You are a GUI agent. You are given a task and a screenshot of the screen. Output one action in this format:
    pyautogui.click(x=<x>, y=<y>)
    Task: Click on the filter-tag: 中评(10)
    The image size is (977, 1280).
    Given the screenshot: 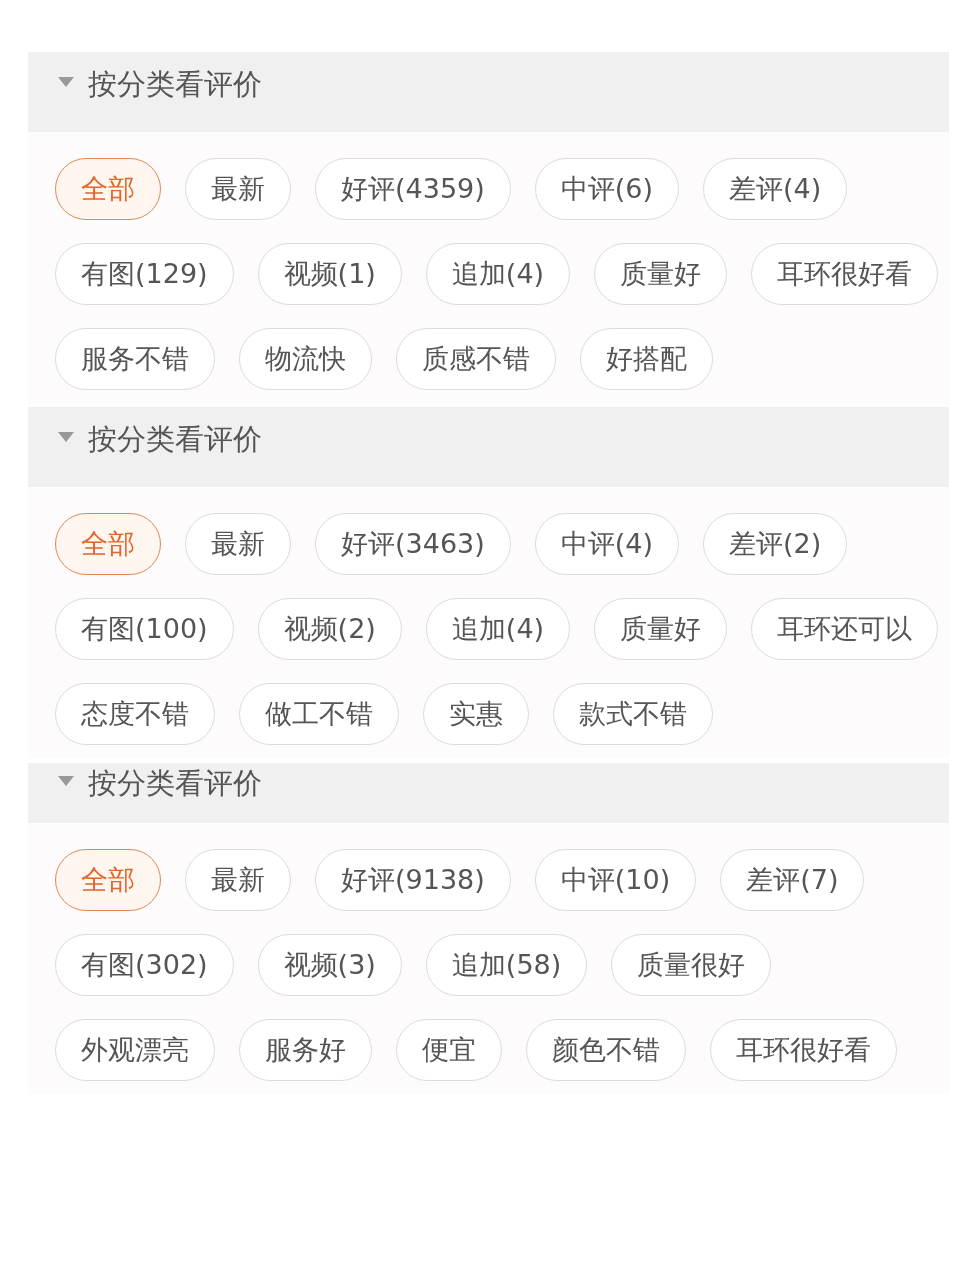 What is the action you would take?
    pyautogui.click(x=615, y=880)
    